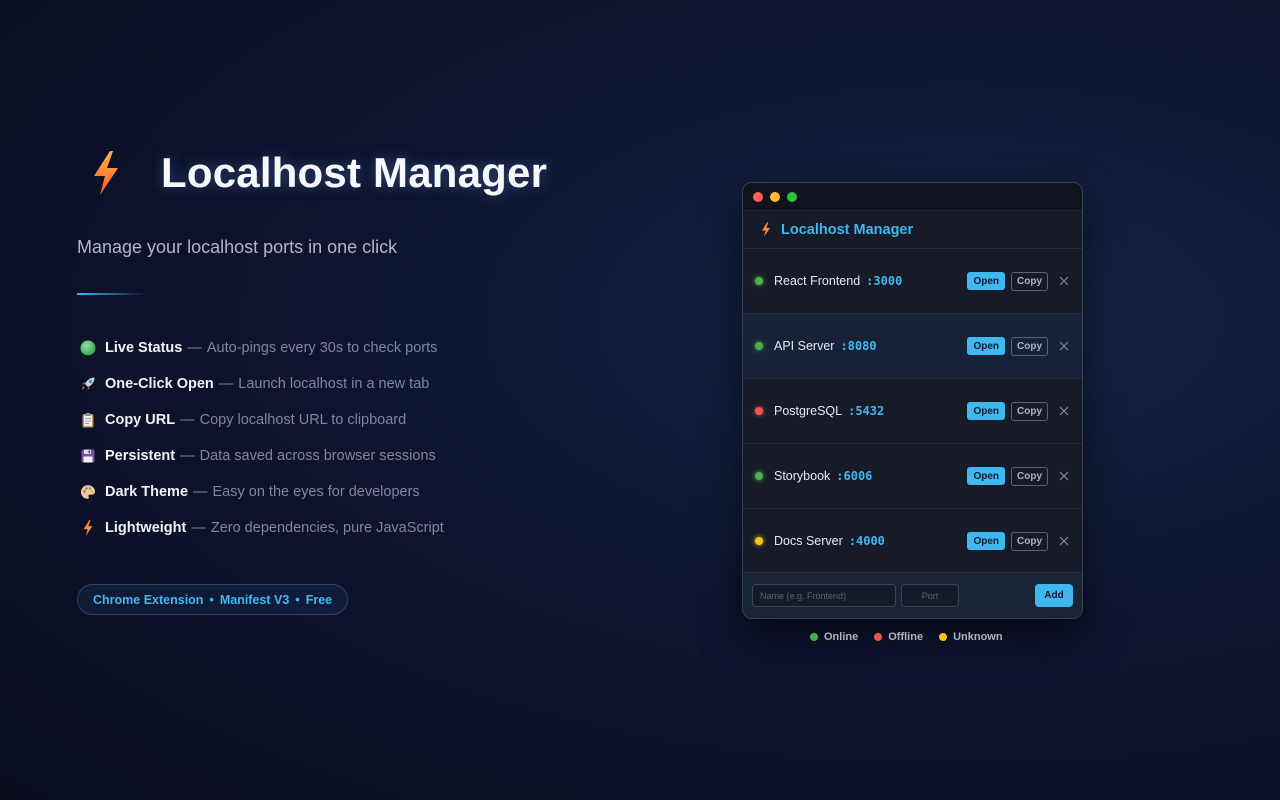 The height and width of the screenshot is (800, 1280). Describe the element at coordinates (88, 384) in the screenshot. I see `rocket-icon` at that location.